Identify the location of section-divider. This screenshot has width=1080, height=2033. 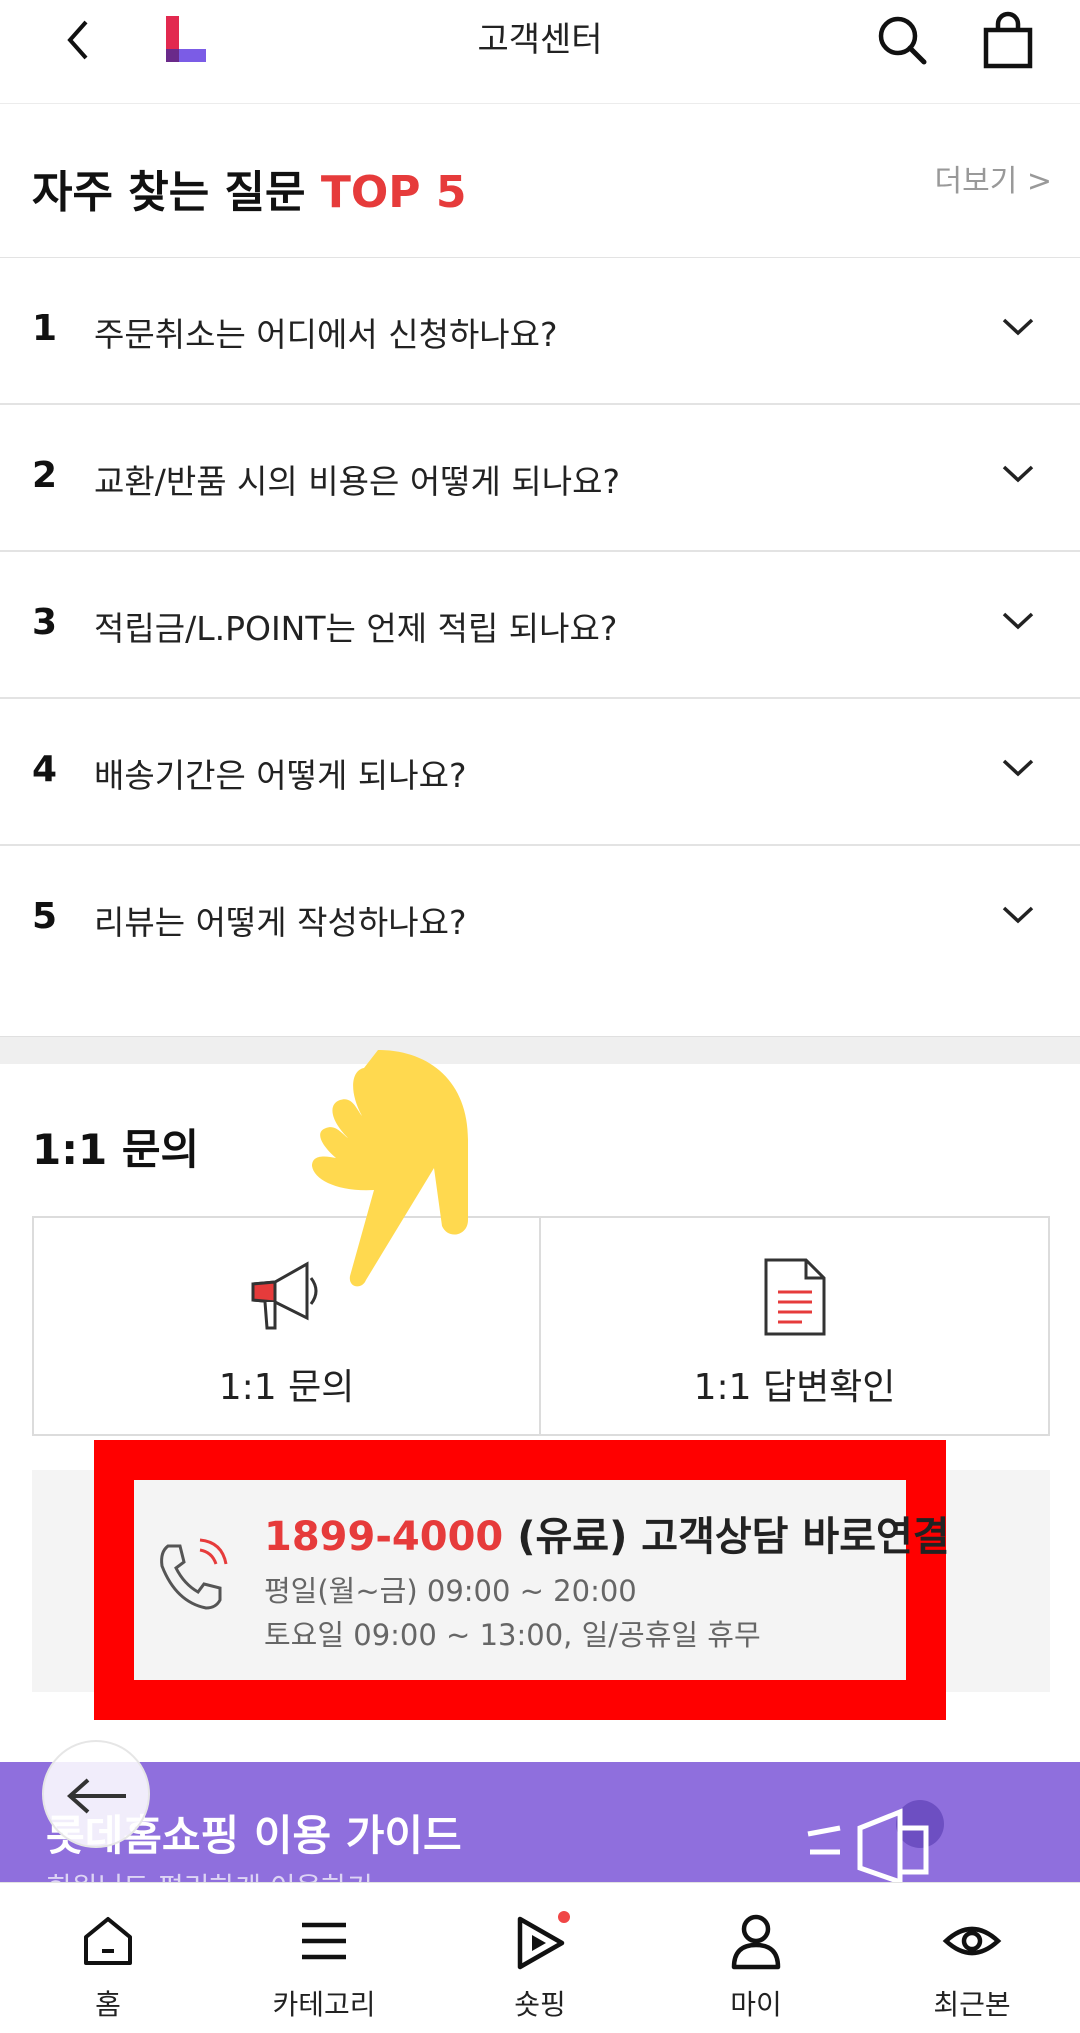
(540, 1050).